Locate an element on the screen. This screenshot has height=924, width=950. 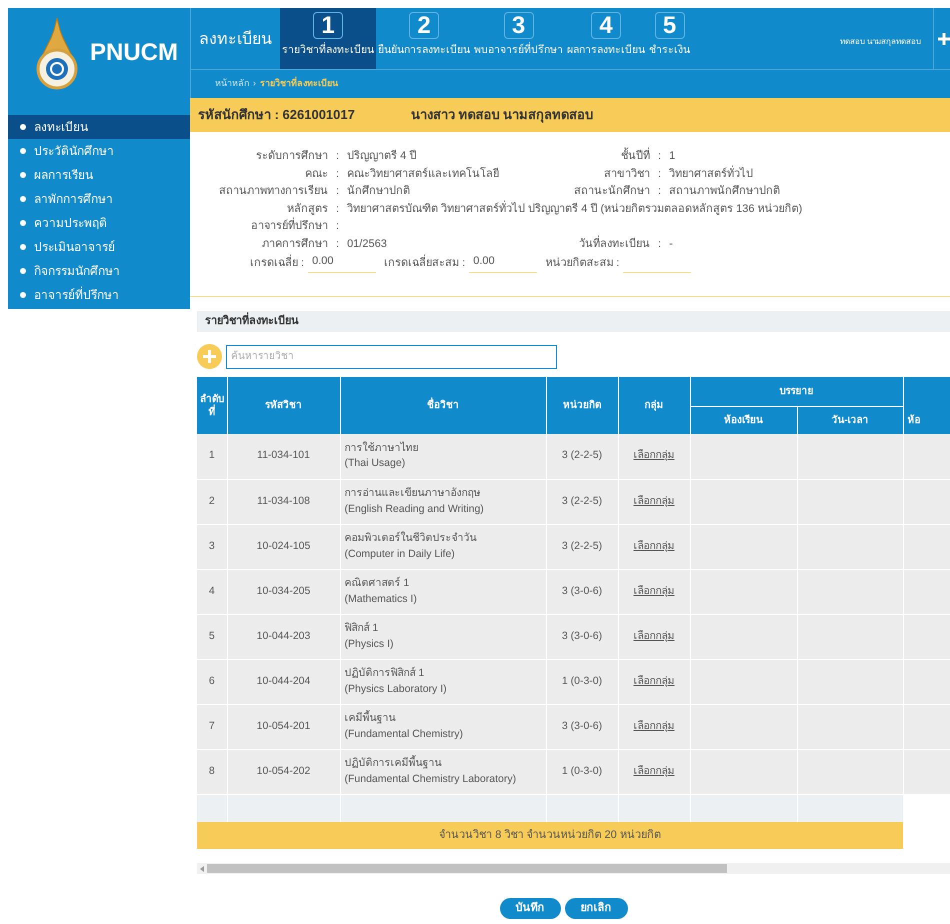
step-label: ยืนยันการลงทะเบียน is located at coordinates (424, 50).